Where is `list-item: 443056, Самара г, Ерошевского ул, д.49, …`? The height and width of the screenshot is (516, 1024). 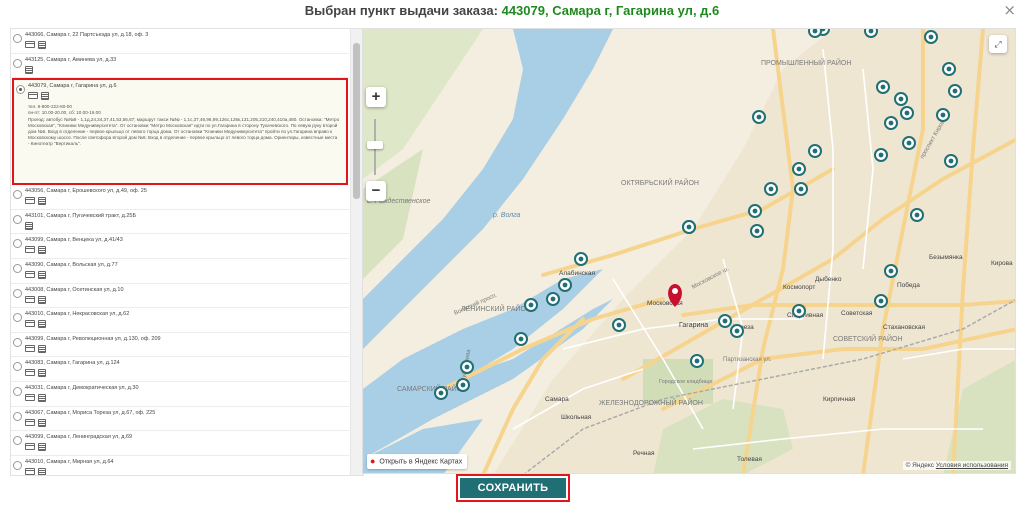 list-item: 443056, Самара г, Ерошевского ул, д.49, … is located at coordinates (180, 197).